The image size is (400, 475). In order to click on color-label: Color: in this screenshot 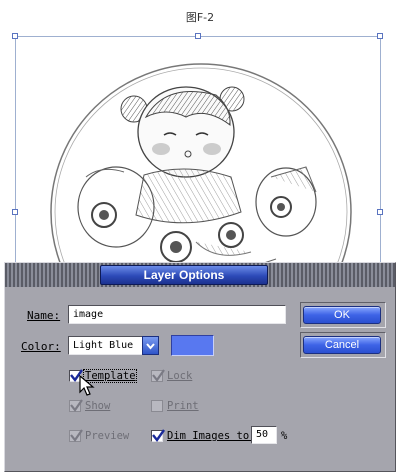, I will do `click(41, 346)`.